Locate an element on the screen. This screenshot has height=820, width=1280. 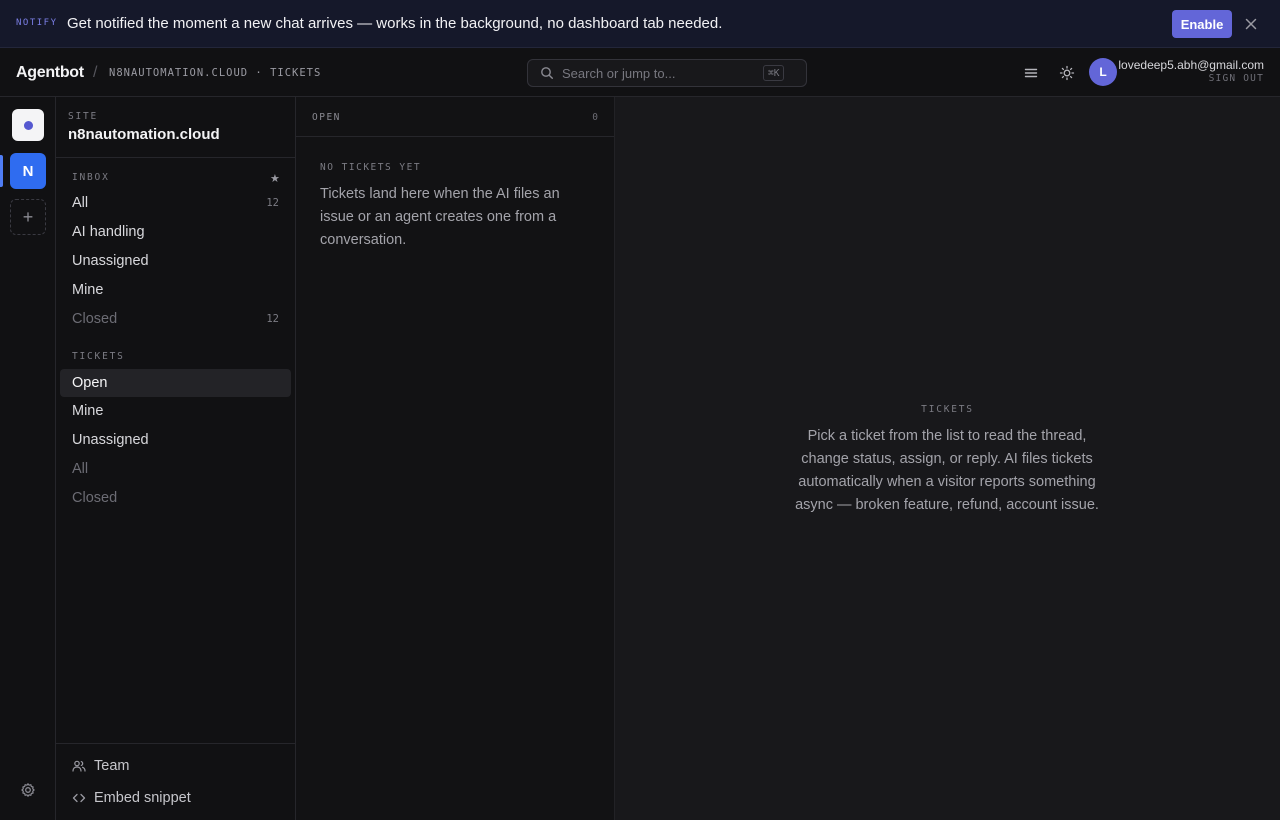
sidebar-item-inbox-mine: Mine is located at coordinates (175, 290).